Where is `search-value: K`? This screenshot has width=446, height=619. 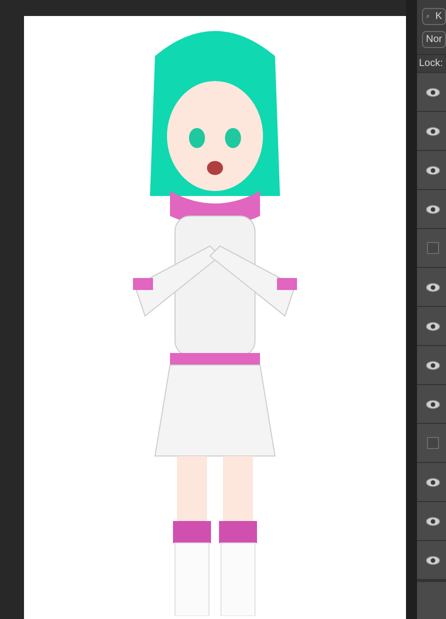
search-value: K is located at coordinates (438, 17).